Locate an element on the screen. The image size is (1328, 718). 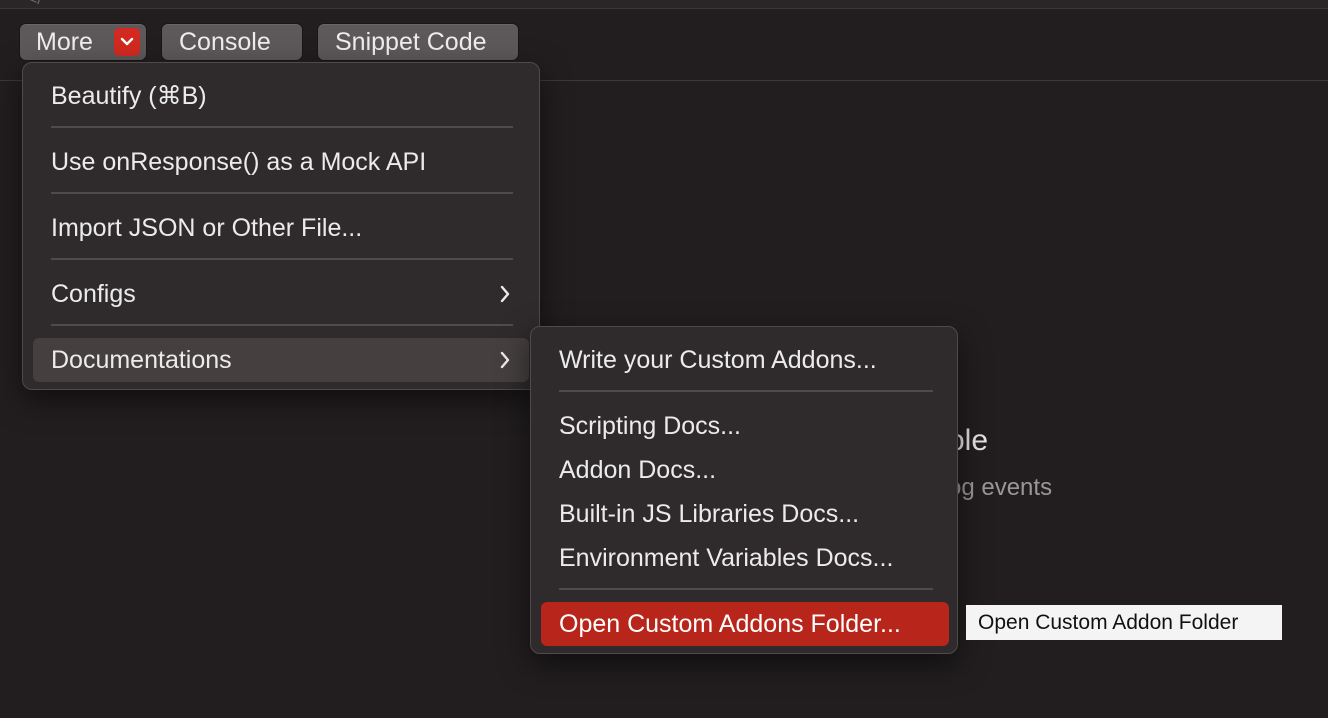
chevron-down-icon is located at coordinates (127, 41).